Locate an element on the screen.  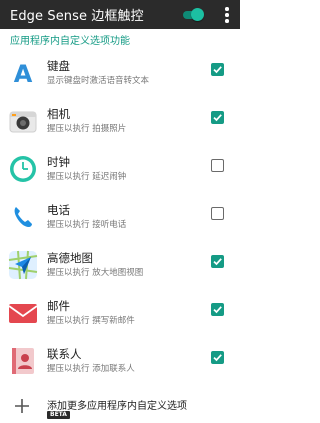
clock-icon is located at coordinates (23, 169).